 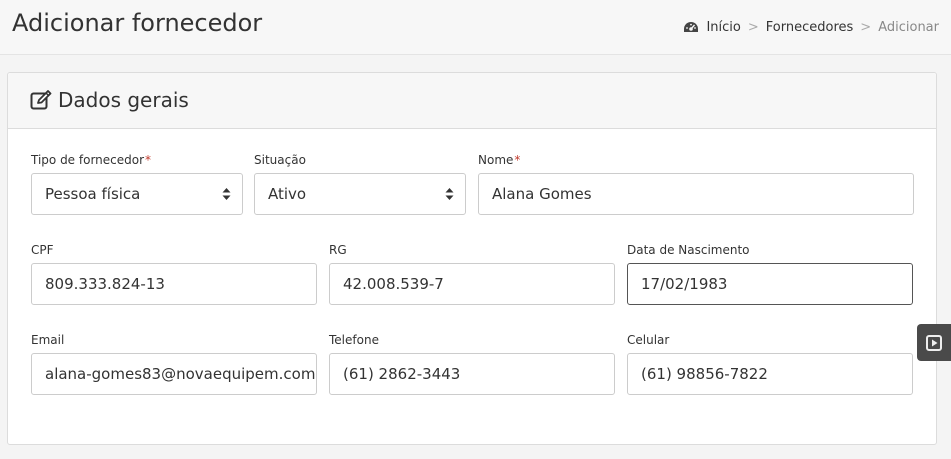 I want to click on rg-field: RG 42.008.539-7, so click(x=472, y=273).